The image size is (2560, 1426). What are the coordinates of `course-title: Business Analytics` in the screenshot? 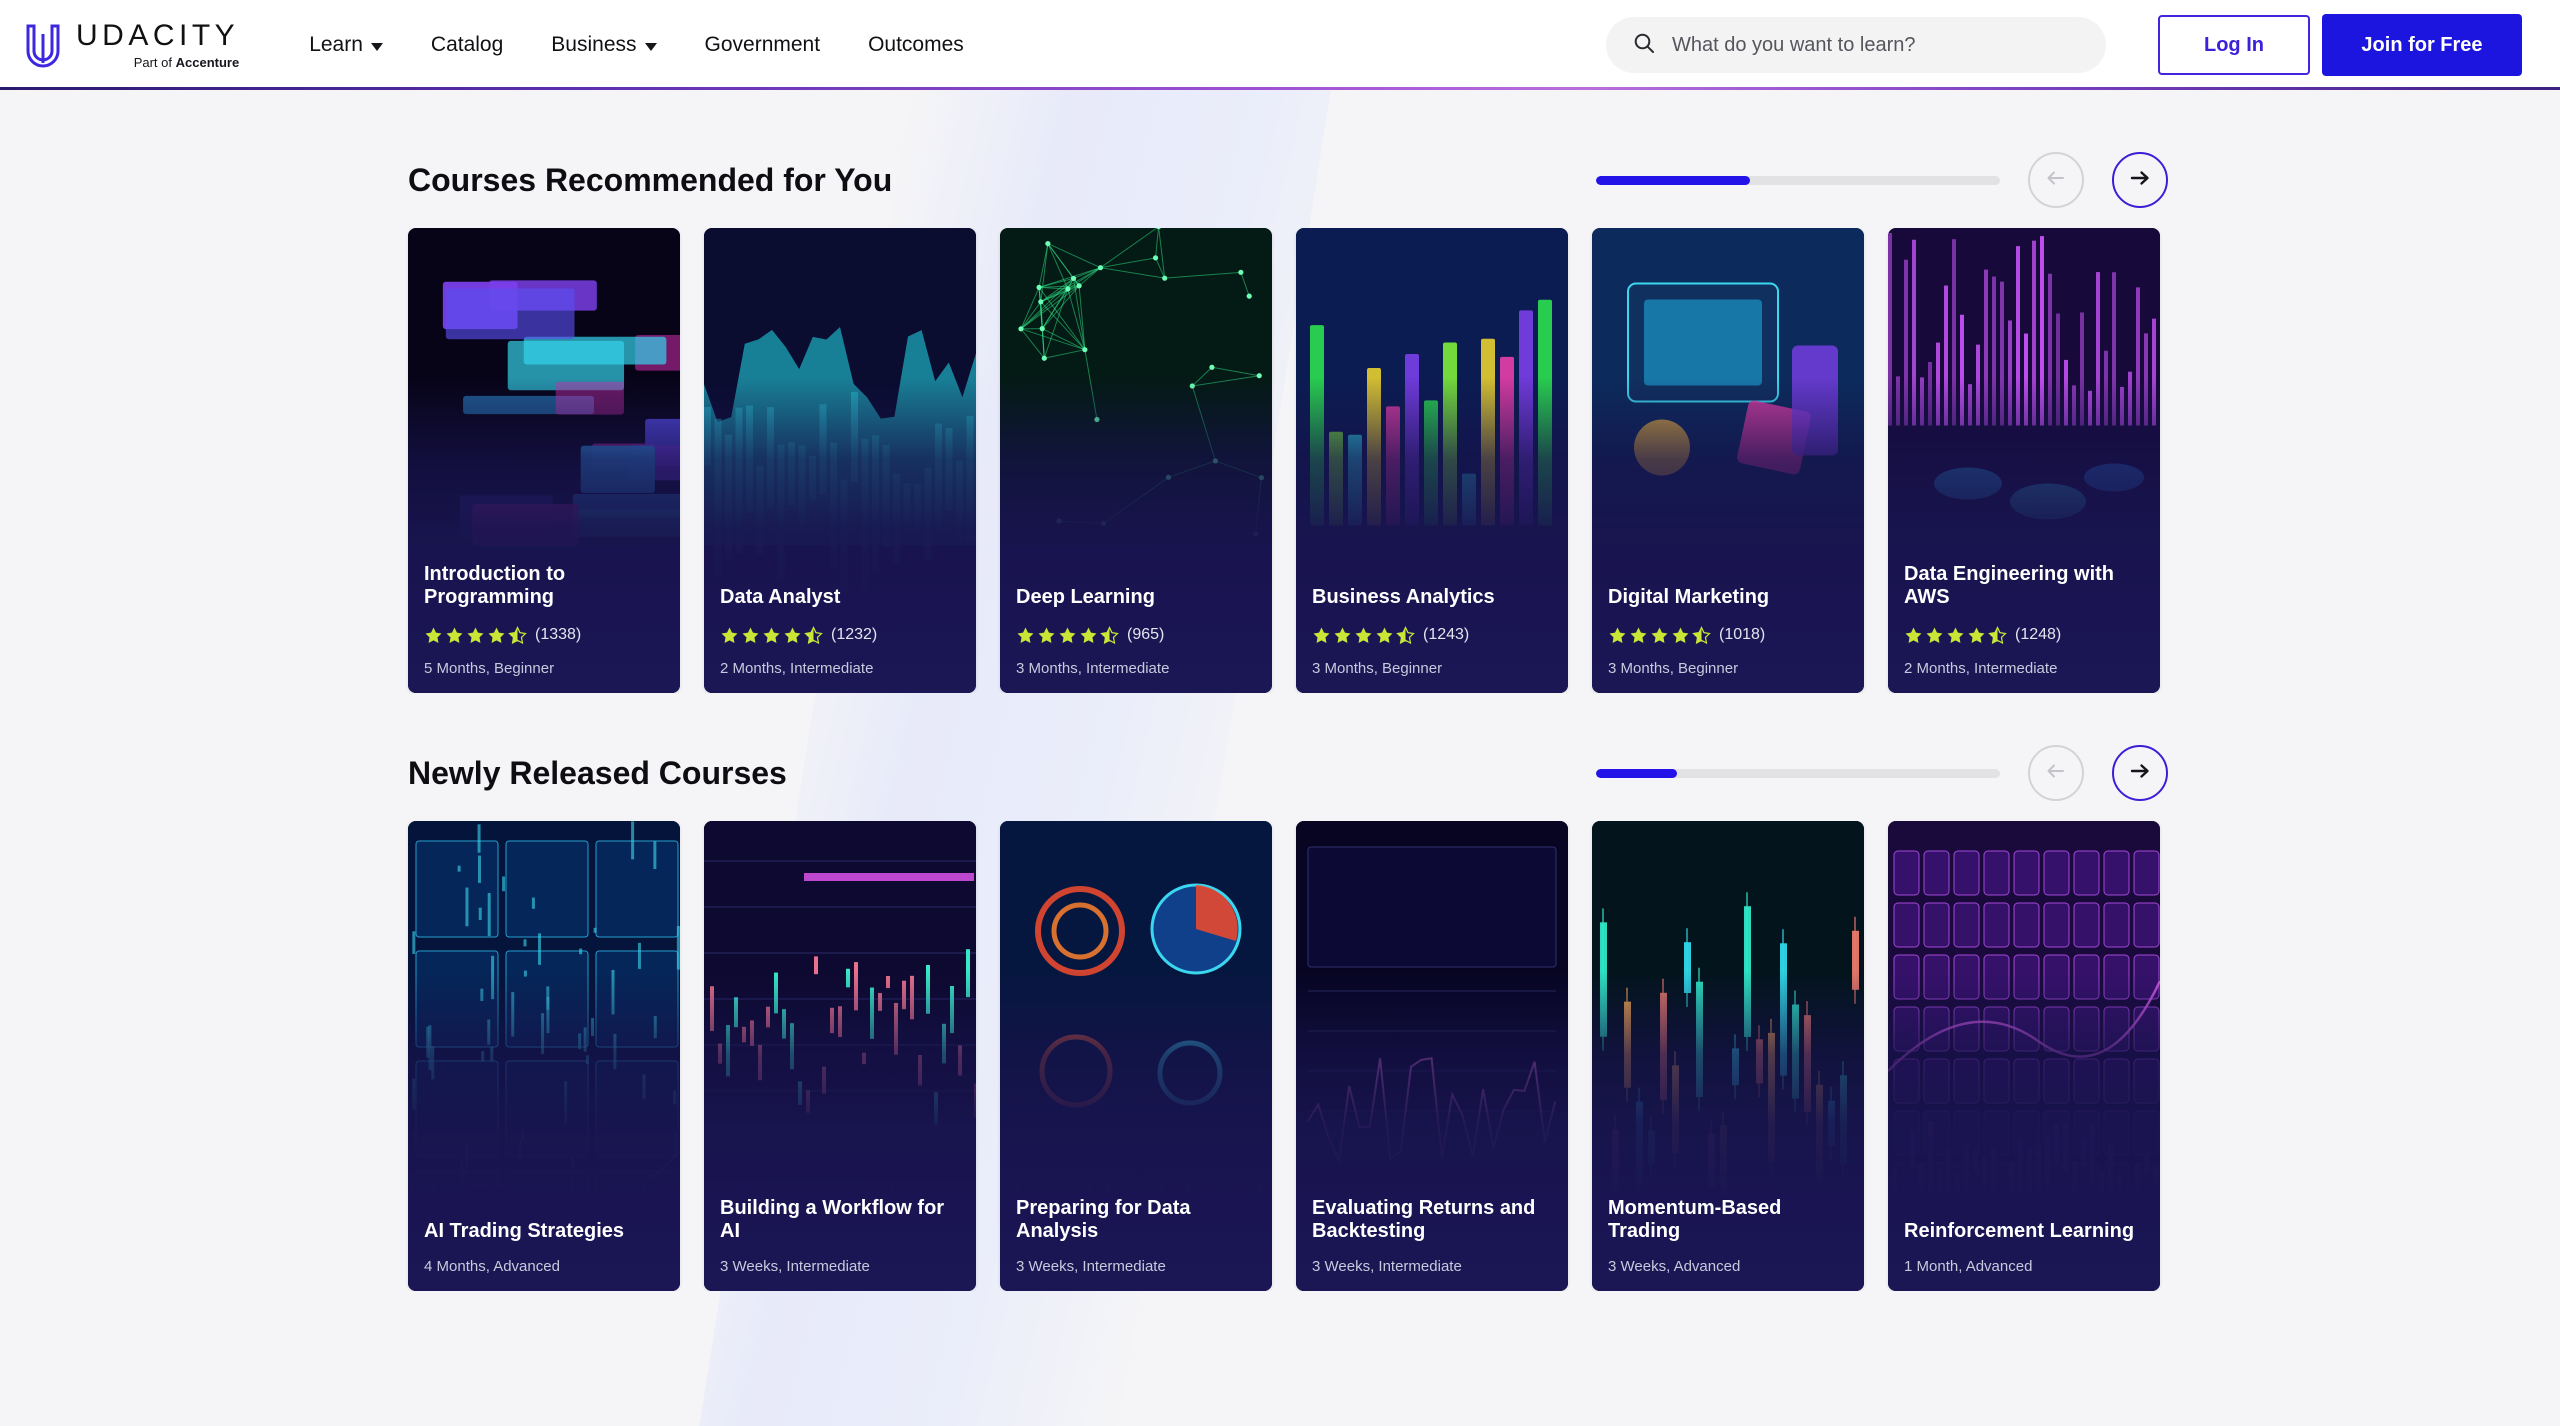 It's located at (1403, 597).